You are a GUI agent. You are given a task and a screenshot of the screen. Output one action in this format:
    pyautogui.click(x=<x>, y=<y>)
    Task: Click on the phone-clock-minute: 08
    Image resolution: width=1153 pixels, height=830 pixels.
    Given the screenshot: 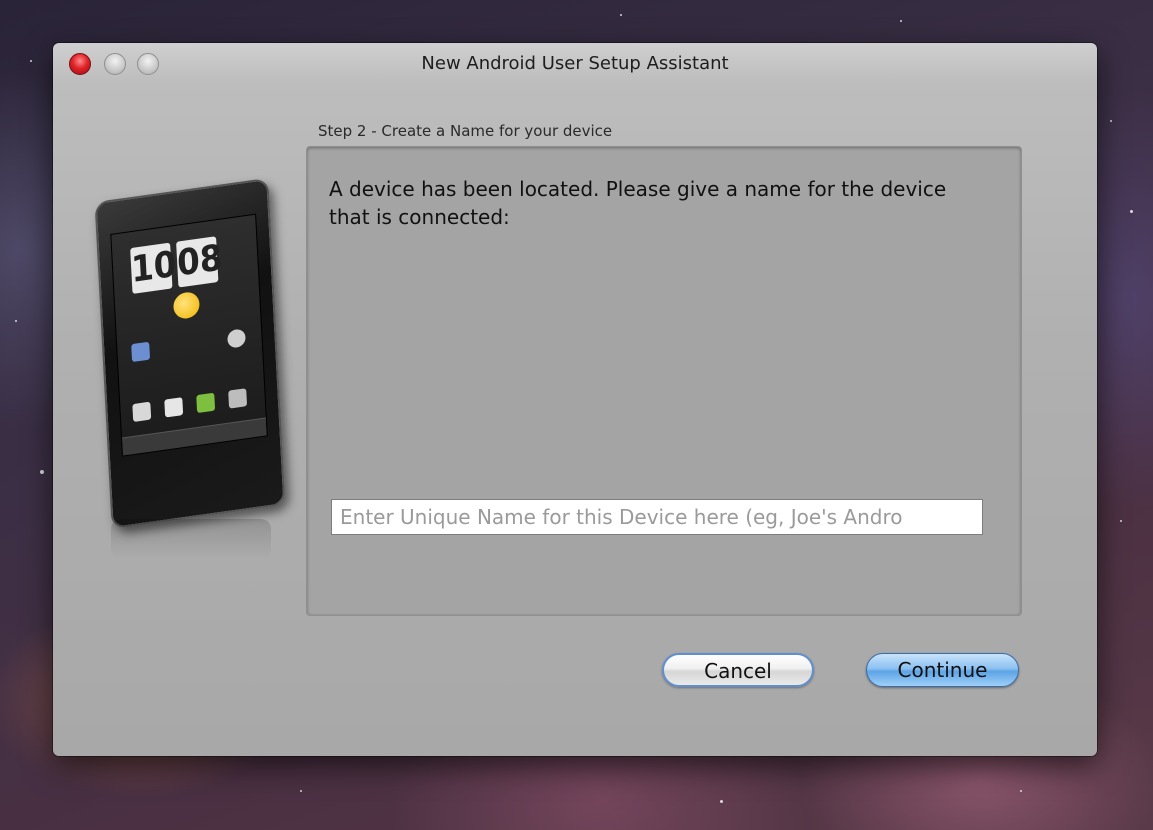 What is the action you would take?
    pyautogui.click(x=199, y=262)
    